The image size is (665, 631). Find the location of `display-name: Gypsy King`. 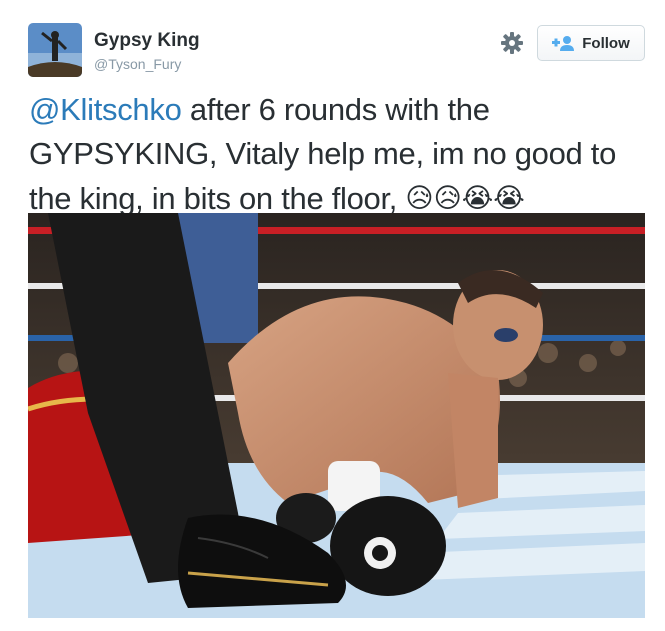

display-name: Gypsy King is located at coordinates (147, 41).